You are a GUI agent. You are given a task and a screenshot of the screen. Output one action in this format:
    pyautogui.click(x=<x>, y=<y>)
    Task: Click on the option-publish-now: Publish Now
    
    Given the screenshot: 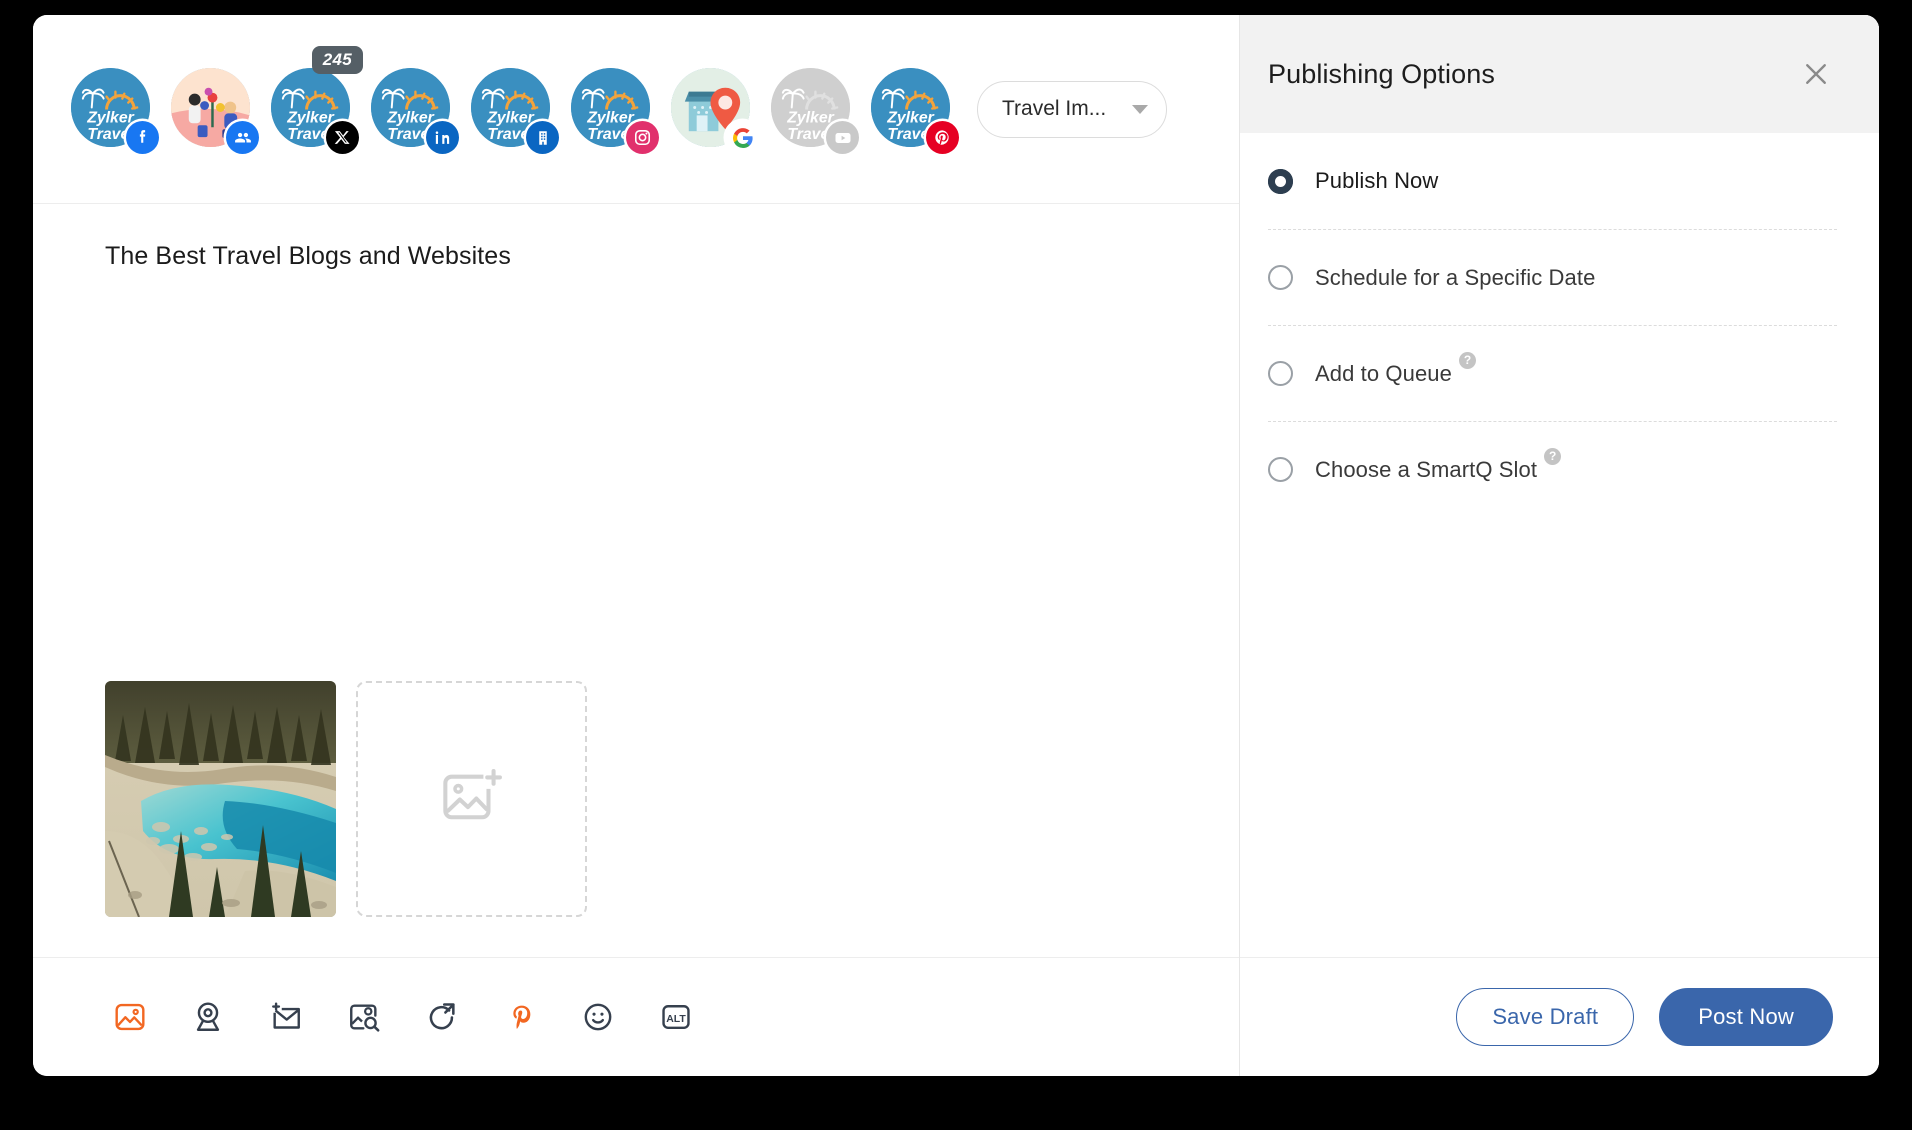 What is the action you would take?
    pyautogui.click(x=1552, y=181)
    